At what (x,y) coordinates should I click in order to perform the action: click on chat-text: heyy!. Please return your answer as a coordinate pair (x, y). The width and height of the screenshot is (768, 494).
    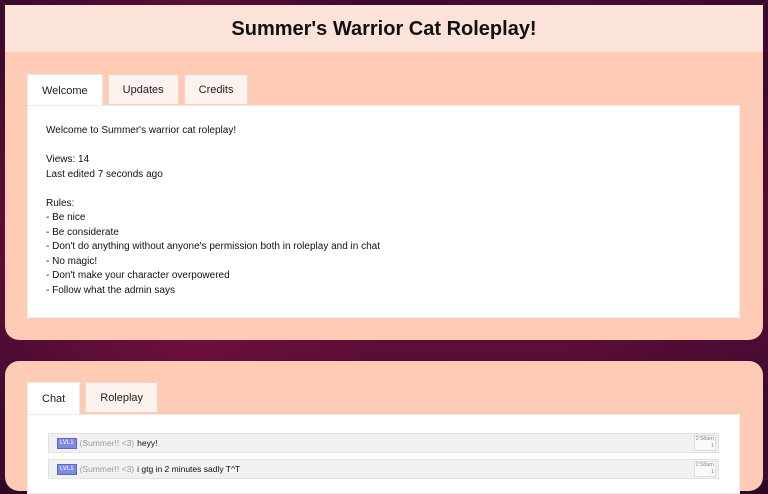
    Looking at the image, I should click on (147, 443).